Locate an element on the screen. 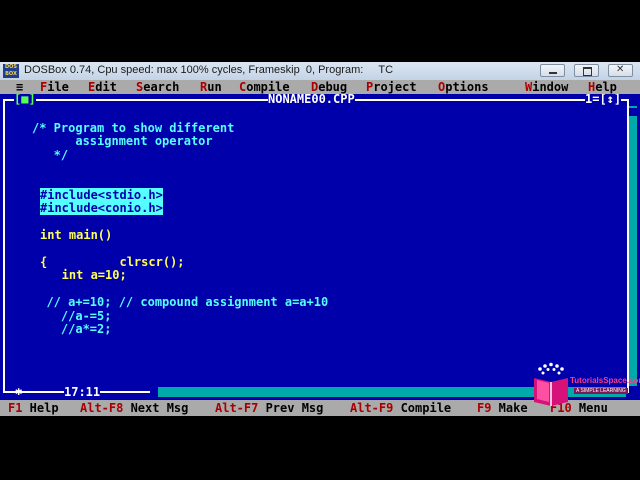 The width and height of the screenshot is (640, 480). watermark-tagline: A SIMPLE LEARNING is located at coordinates (601, 391).